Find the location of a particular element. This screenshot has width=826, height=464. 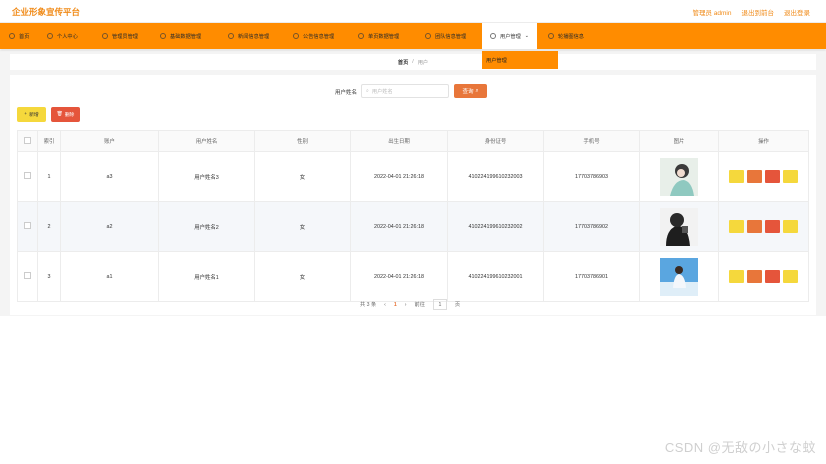

nav-item-single-page: 单页数据管理 is located at coordinates (378, 36).